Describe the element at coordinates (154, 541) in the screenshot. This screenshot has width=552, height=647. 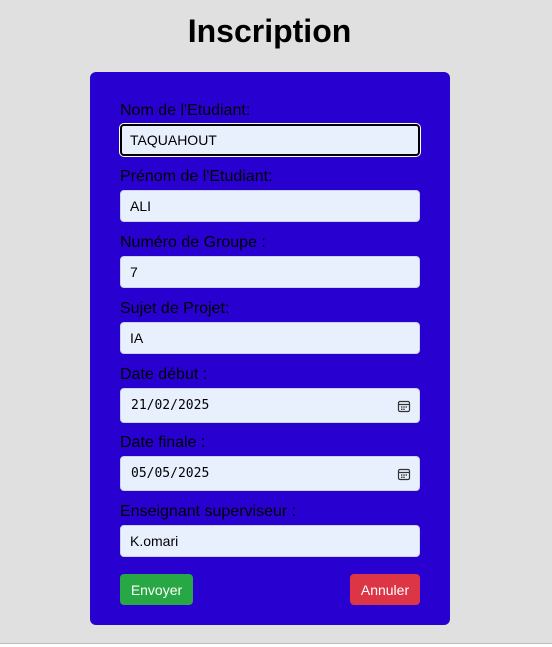
I see `enseignant-value: K.omari` at that location.